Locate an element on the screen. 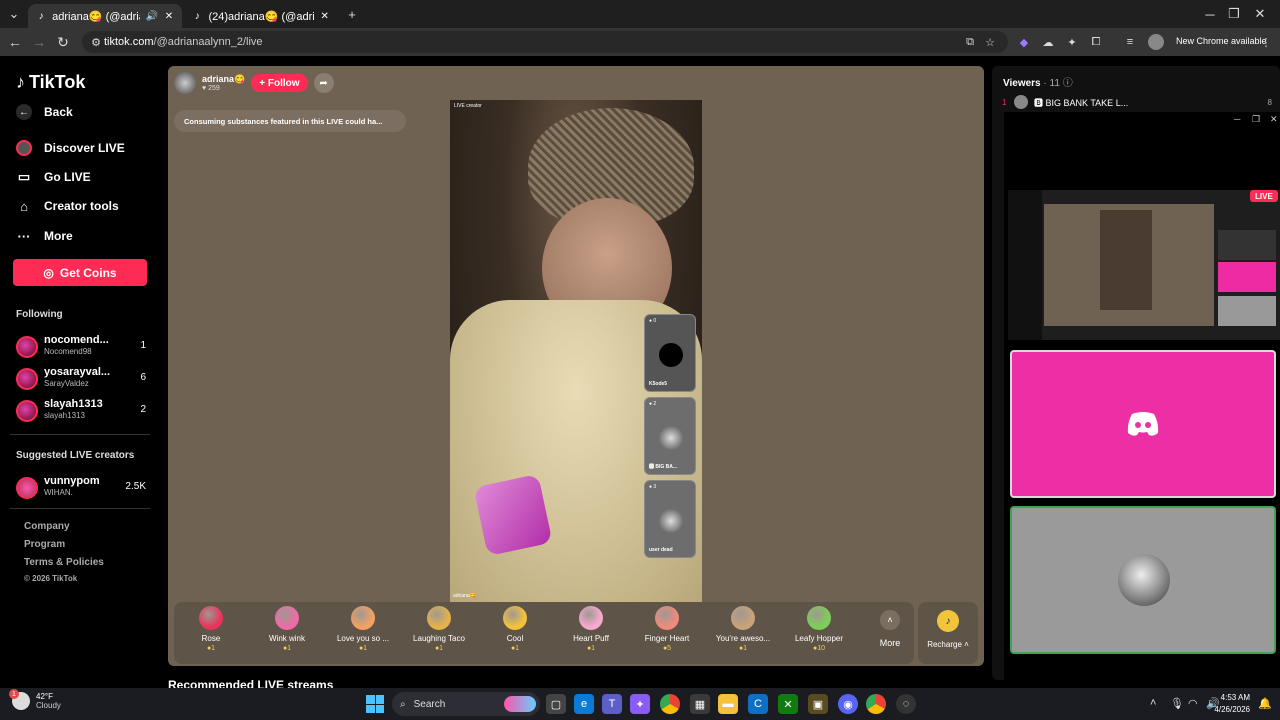 The width and height of the screenshot is (1280, 720). app-icon: C is located at coordinates (758, 704).